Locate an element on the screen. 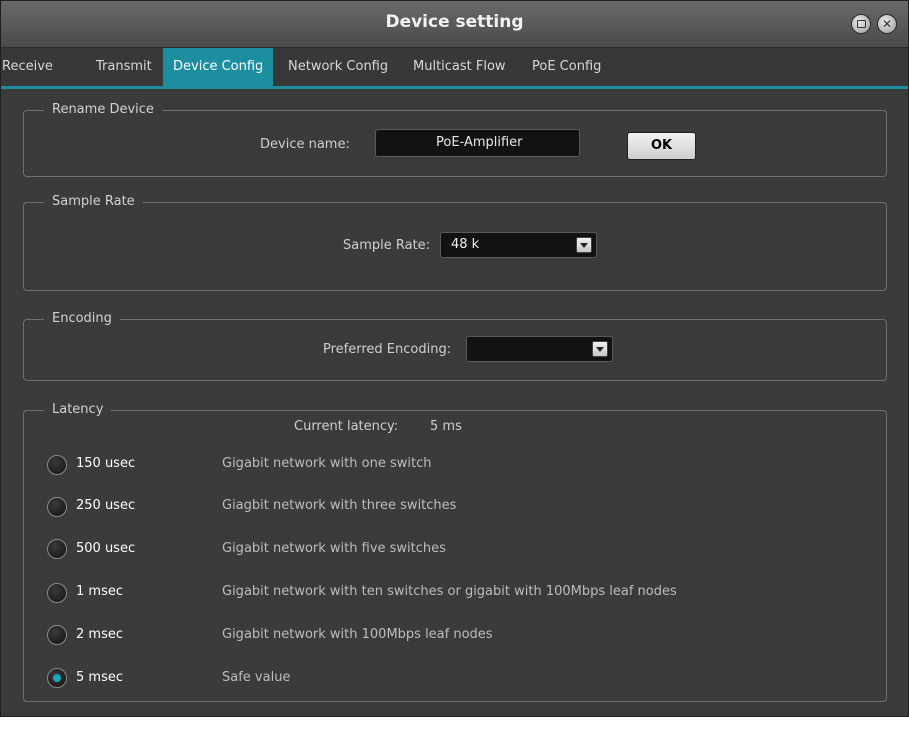 This screenshot has width=909, height=742. latency-option-label: 2 msec is located at coordinates (99, 634).